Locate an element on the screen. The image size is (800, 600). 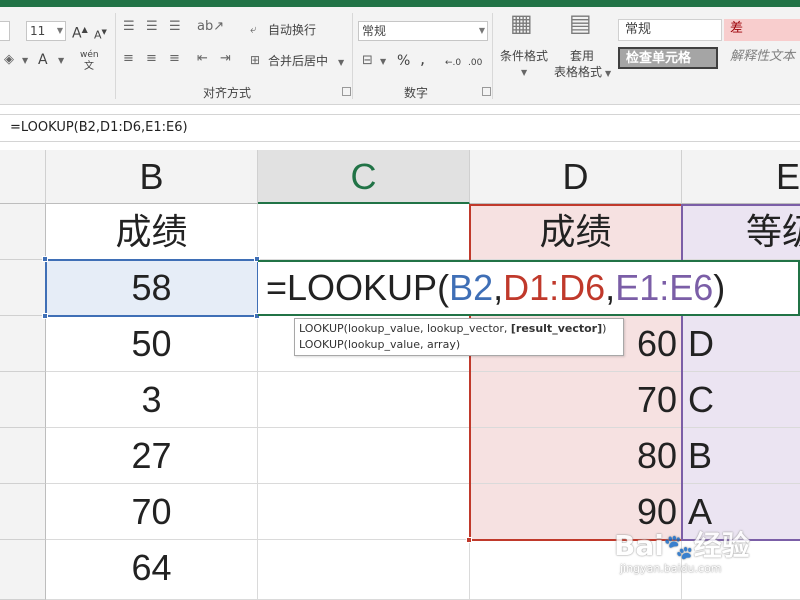
cell-c6 is located at coordinates (364, 512).